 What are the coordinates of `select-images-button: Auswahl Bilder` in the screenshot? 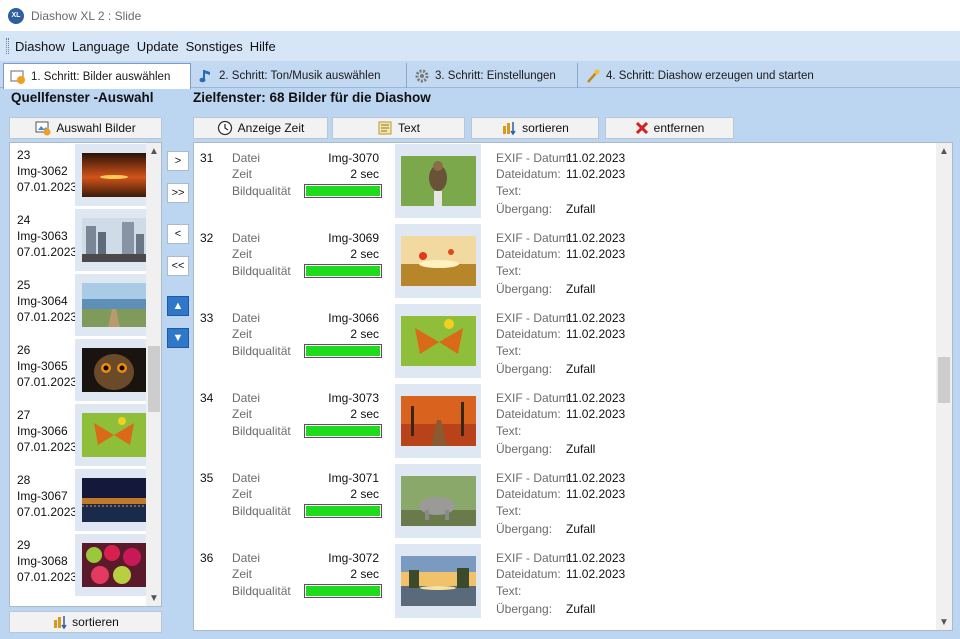 It's located at (85, 128).